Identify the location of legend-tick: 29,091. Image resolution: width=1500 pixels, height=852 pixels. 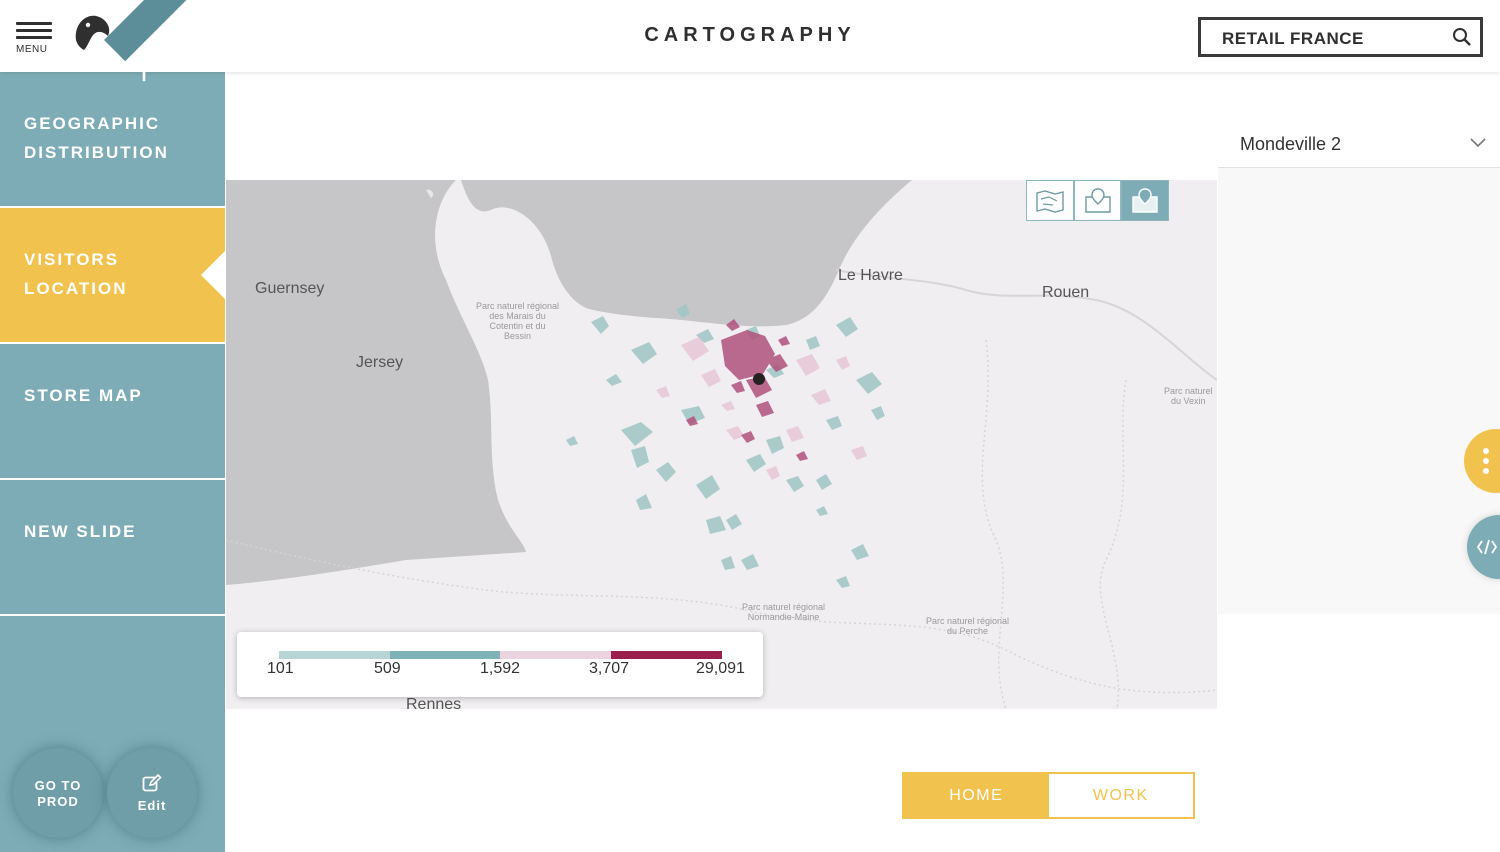
(720, 668).